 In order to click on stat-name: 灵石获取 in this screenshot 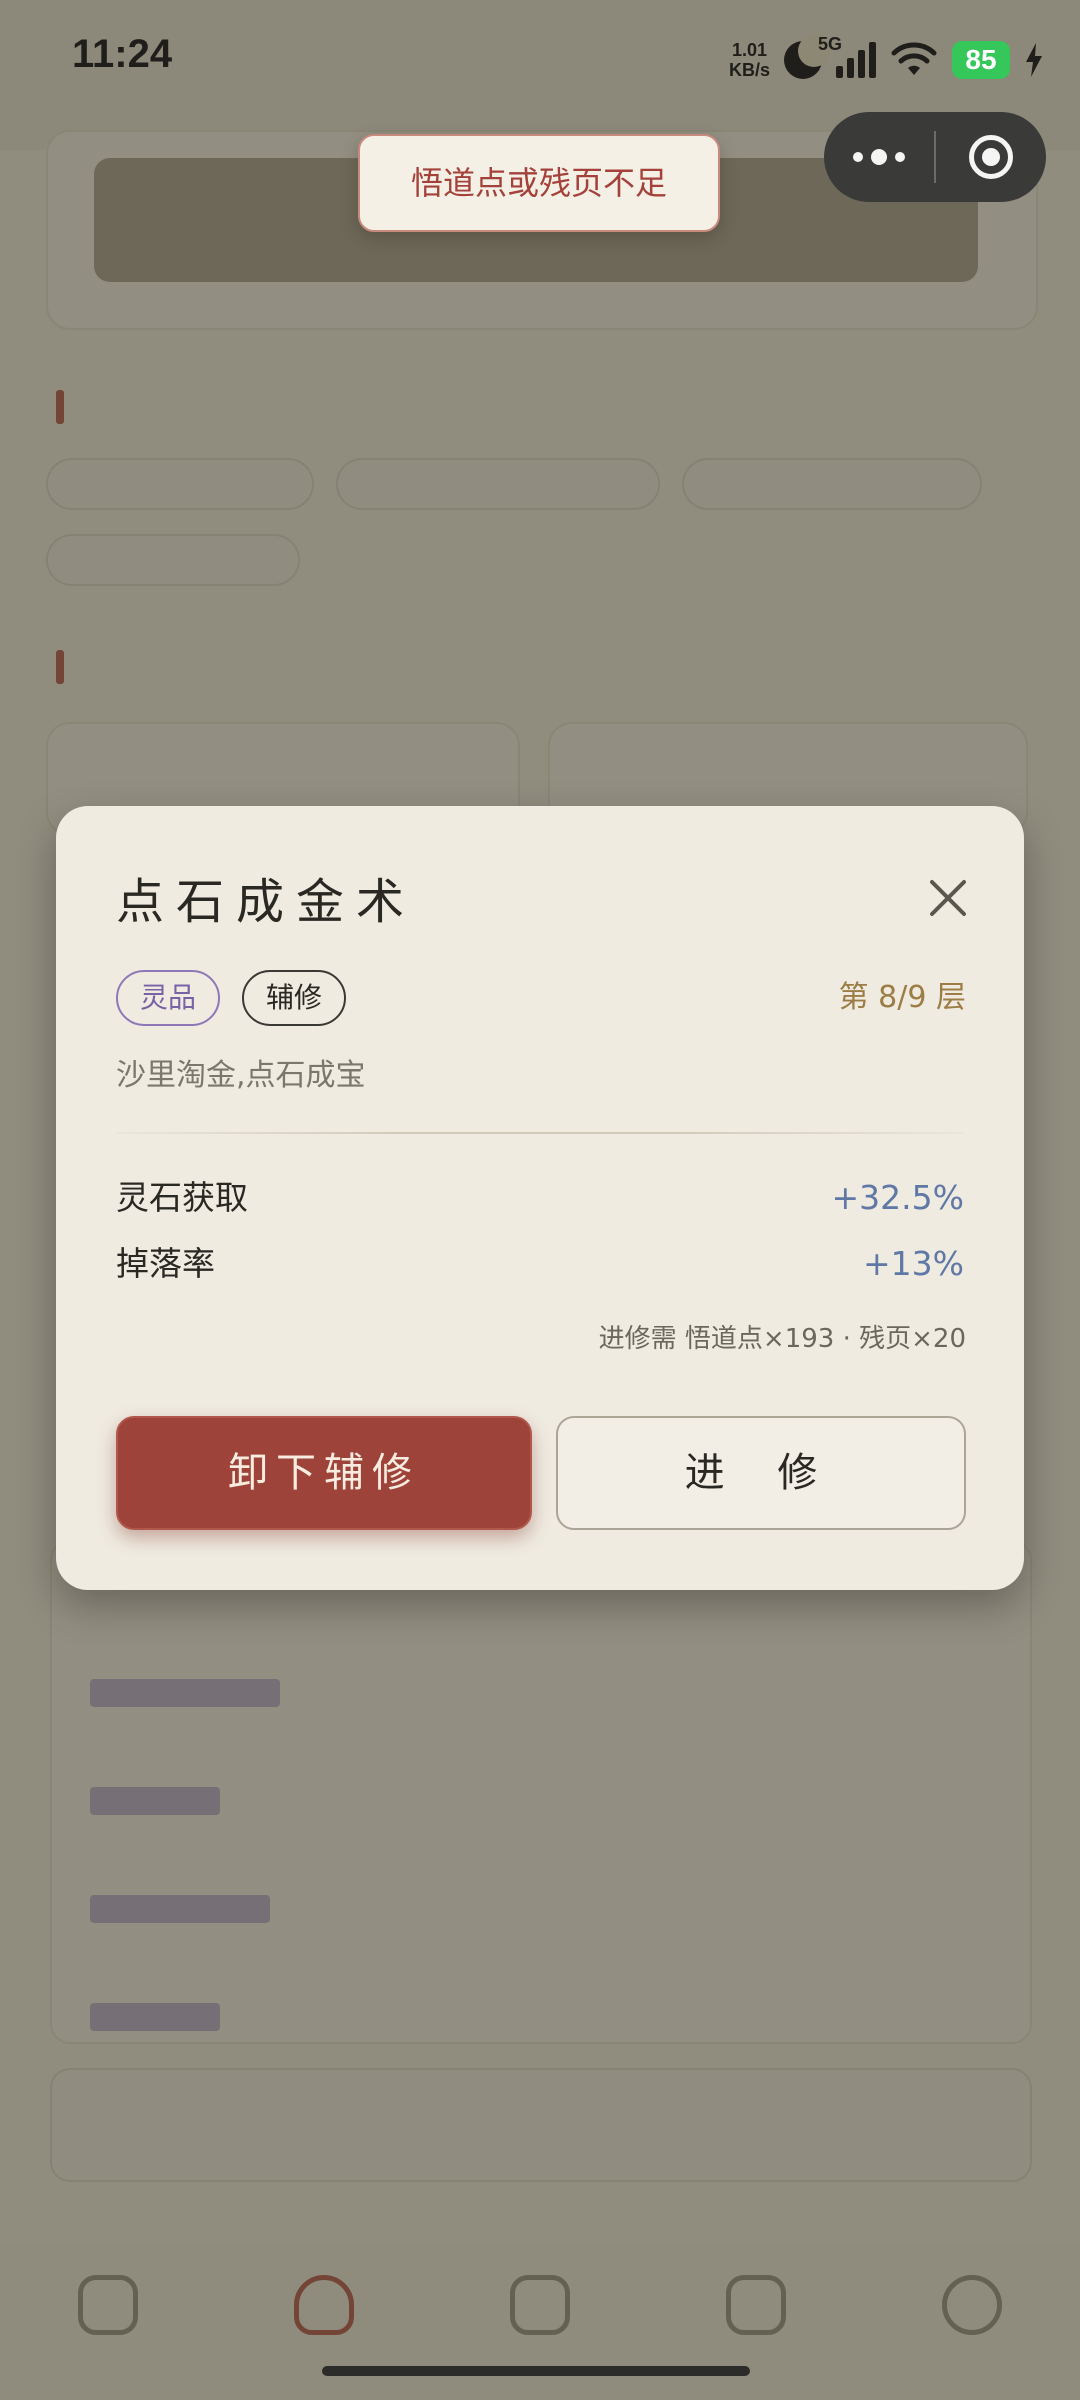, I will do `click(182, 1197)`.